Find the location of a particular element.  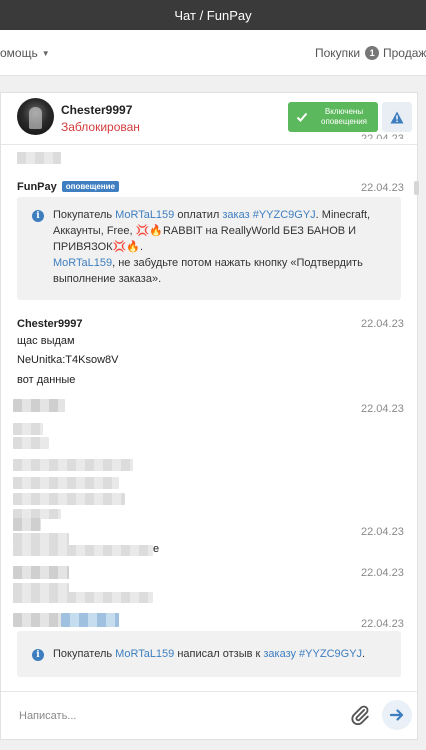

nav-purchases-label: Покупки is located at coordinates (338, 53).